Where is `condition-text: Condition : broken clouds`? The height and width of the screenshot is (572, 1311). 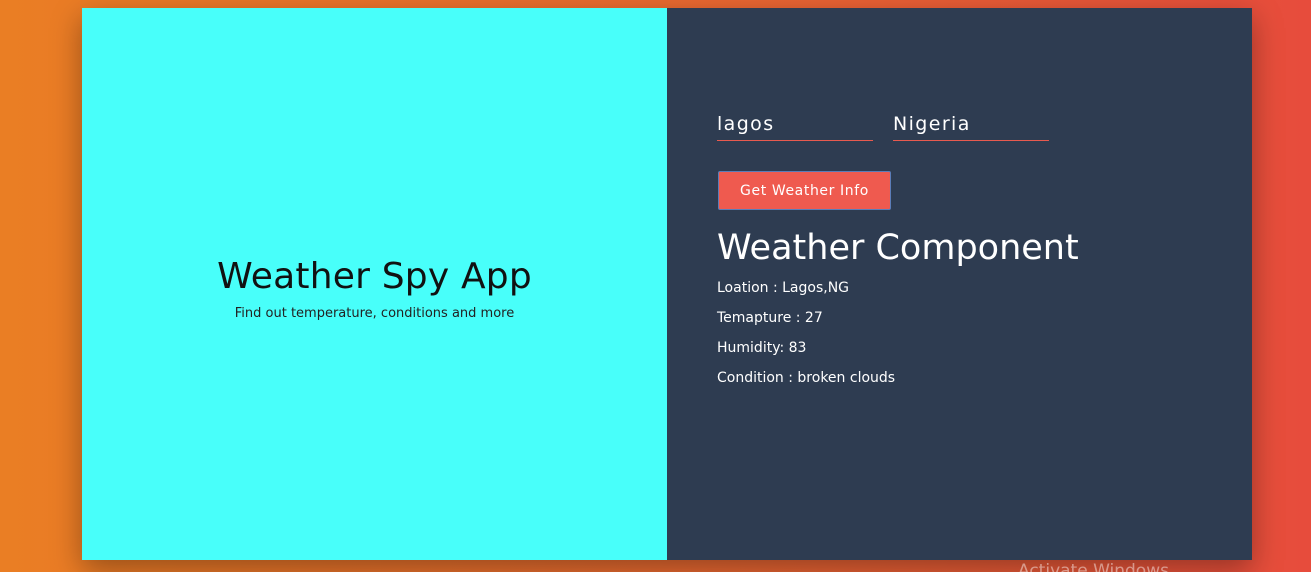 condition-text: Condition : broken clouds is located at coordinates (806, 378).